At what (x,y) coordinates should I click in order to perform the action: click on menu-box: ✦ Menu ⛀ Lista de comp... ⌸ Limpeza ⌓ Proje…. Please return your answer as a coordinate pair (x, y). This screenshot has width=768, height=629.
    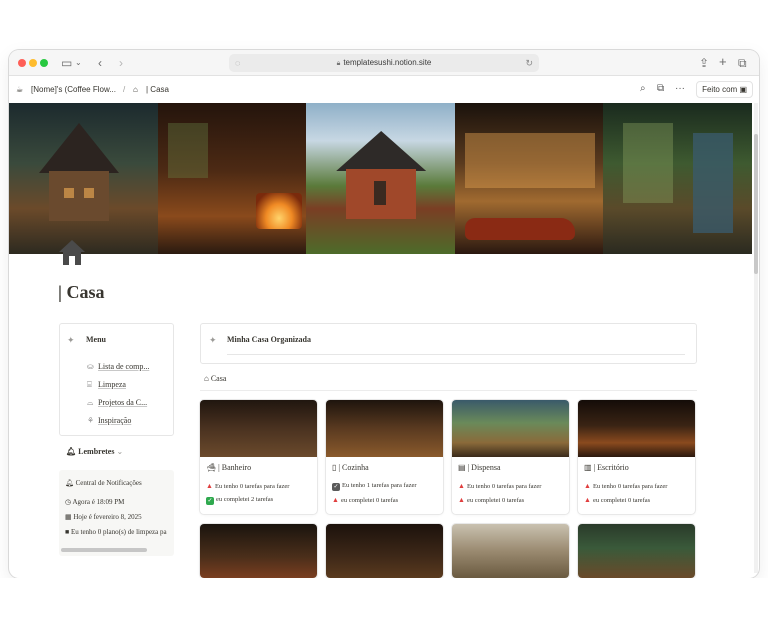
    Looking at the image, I should click on (116, 379).